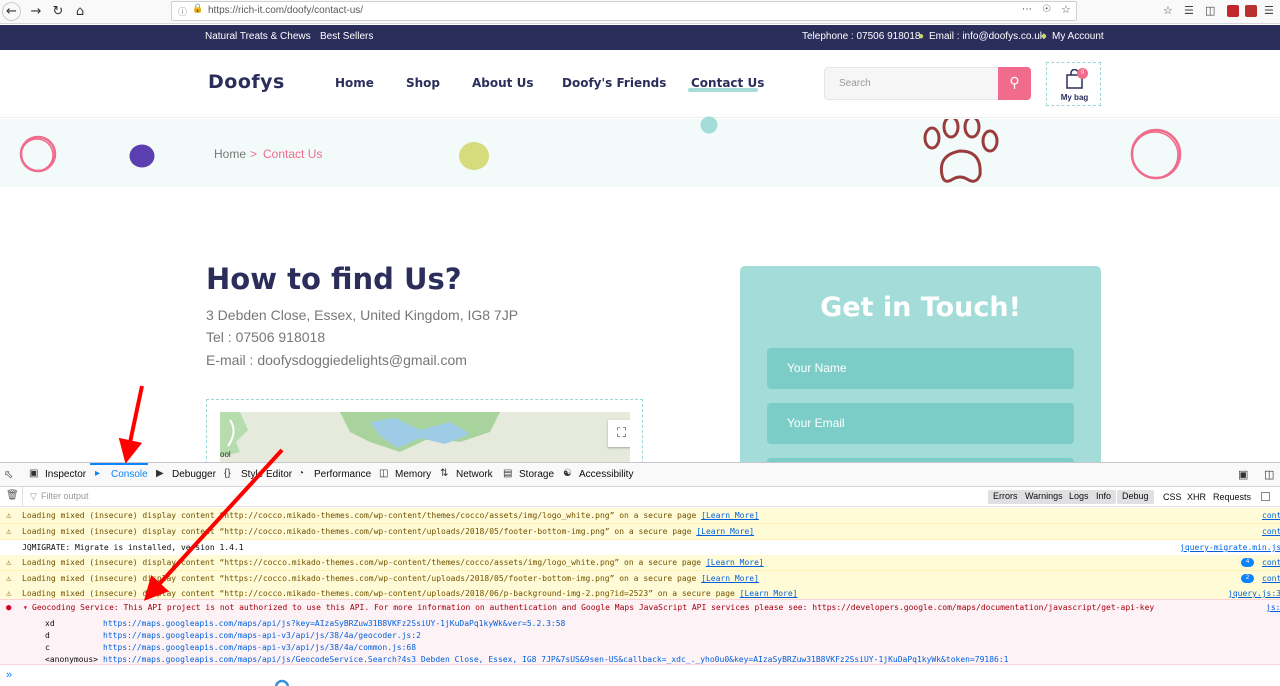 The image size is (1280, 686). I want to click on topbar-link-bestsellers: Best Sellers, so click(346, 36).